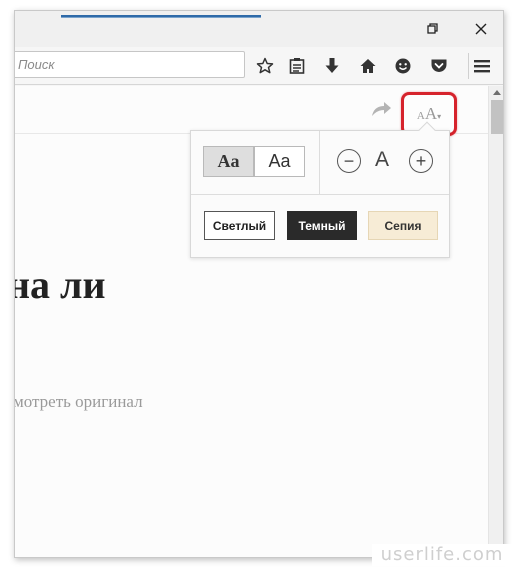  Describe the element at coordinates (368, 66) in the screenshot. I see `home-icon` at that location.